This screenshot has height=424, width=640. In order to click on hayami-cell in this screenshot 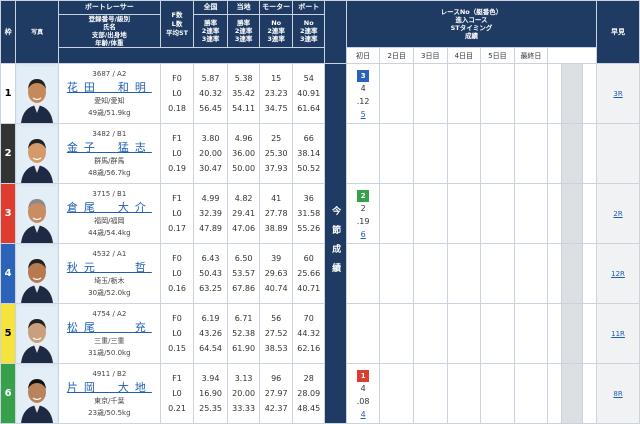, I will do `click(618, 153)`.